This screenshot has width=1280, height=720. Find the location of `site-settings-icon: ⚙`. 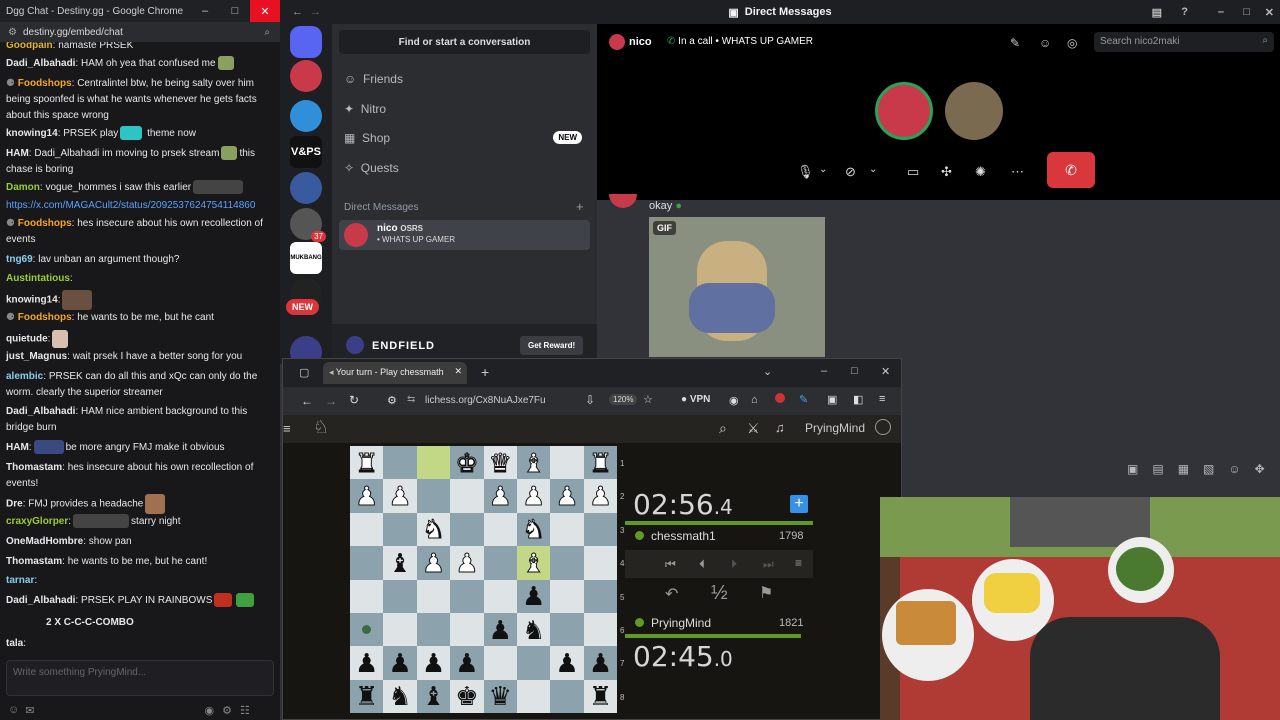

site-settings-icon: ⚙ is located at coordinates (12, 32).